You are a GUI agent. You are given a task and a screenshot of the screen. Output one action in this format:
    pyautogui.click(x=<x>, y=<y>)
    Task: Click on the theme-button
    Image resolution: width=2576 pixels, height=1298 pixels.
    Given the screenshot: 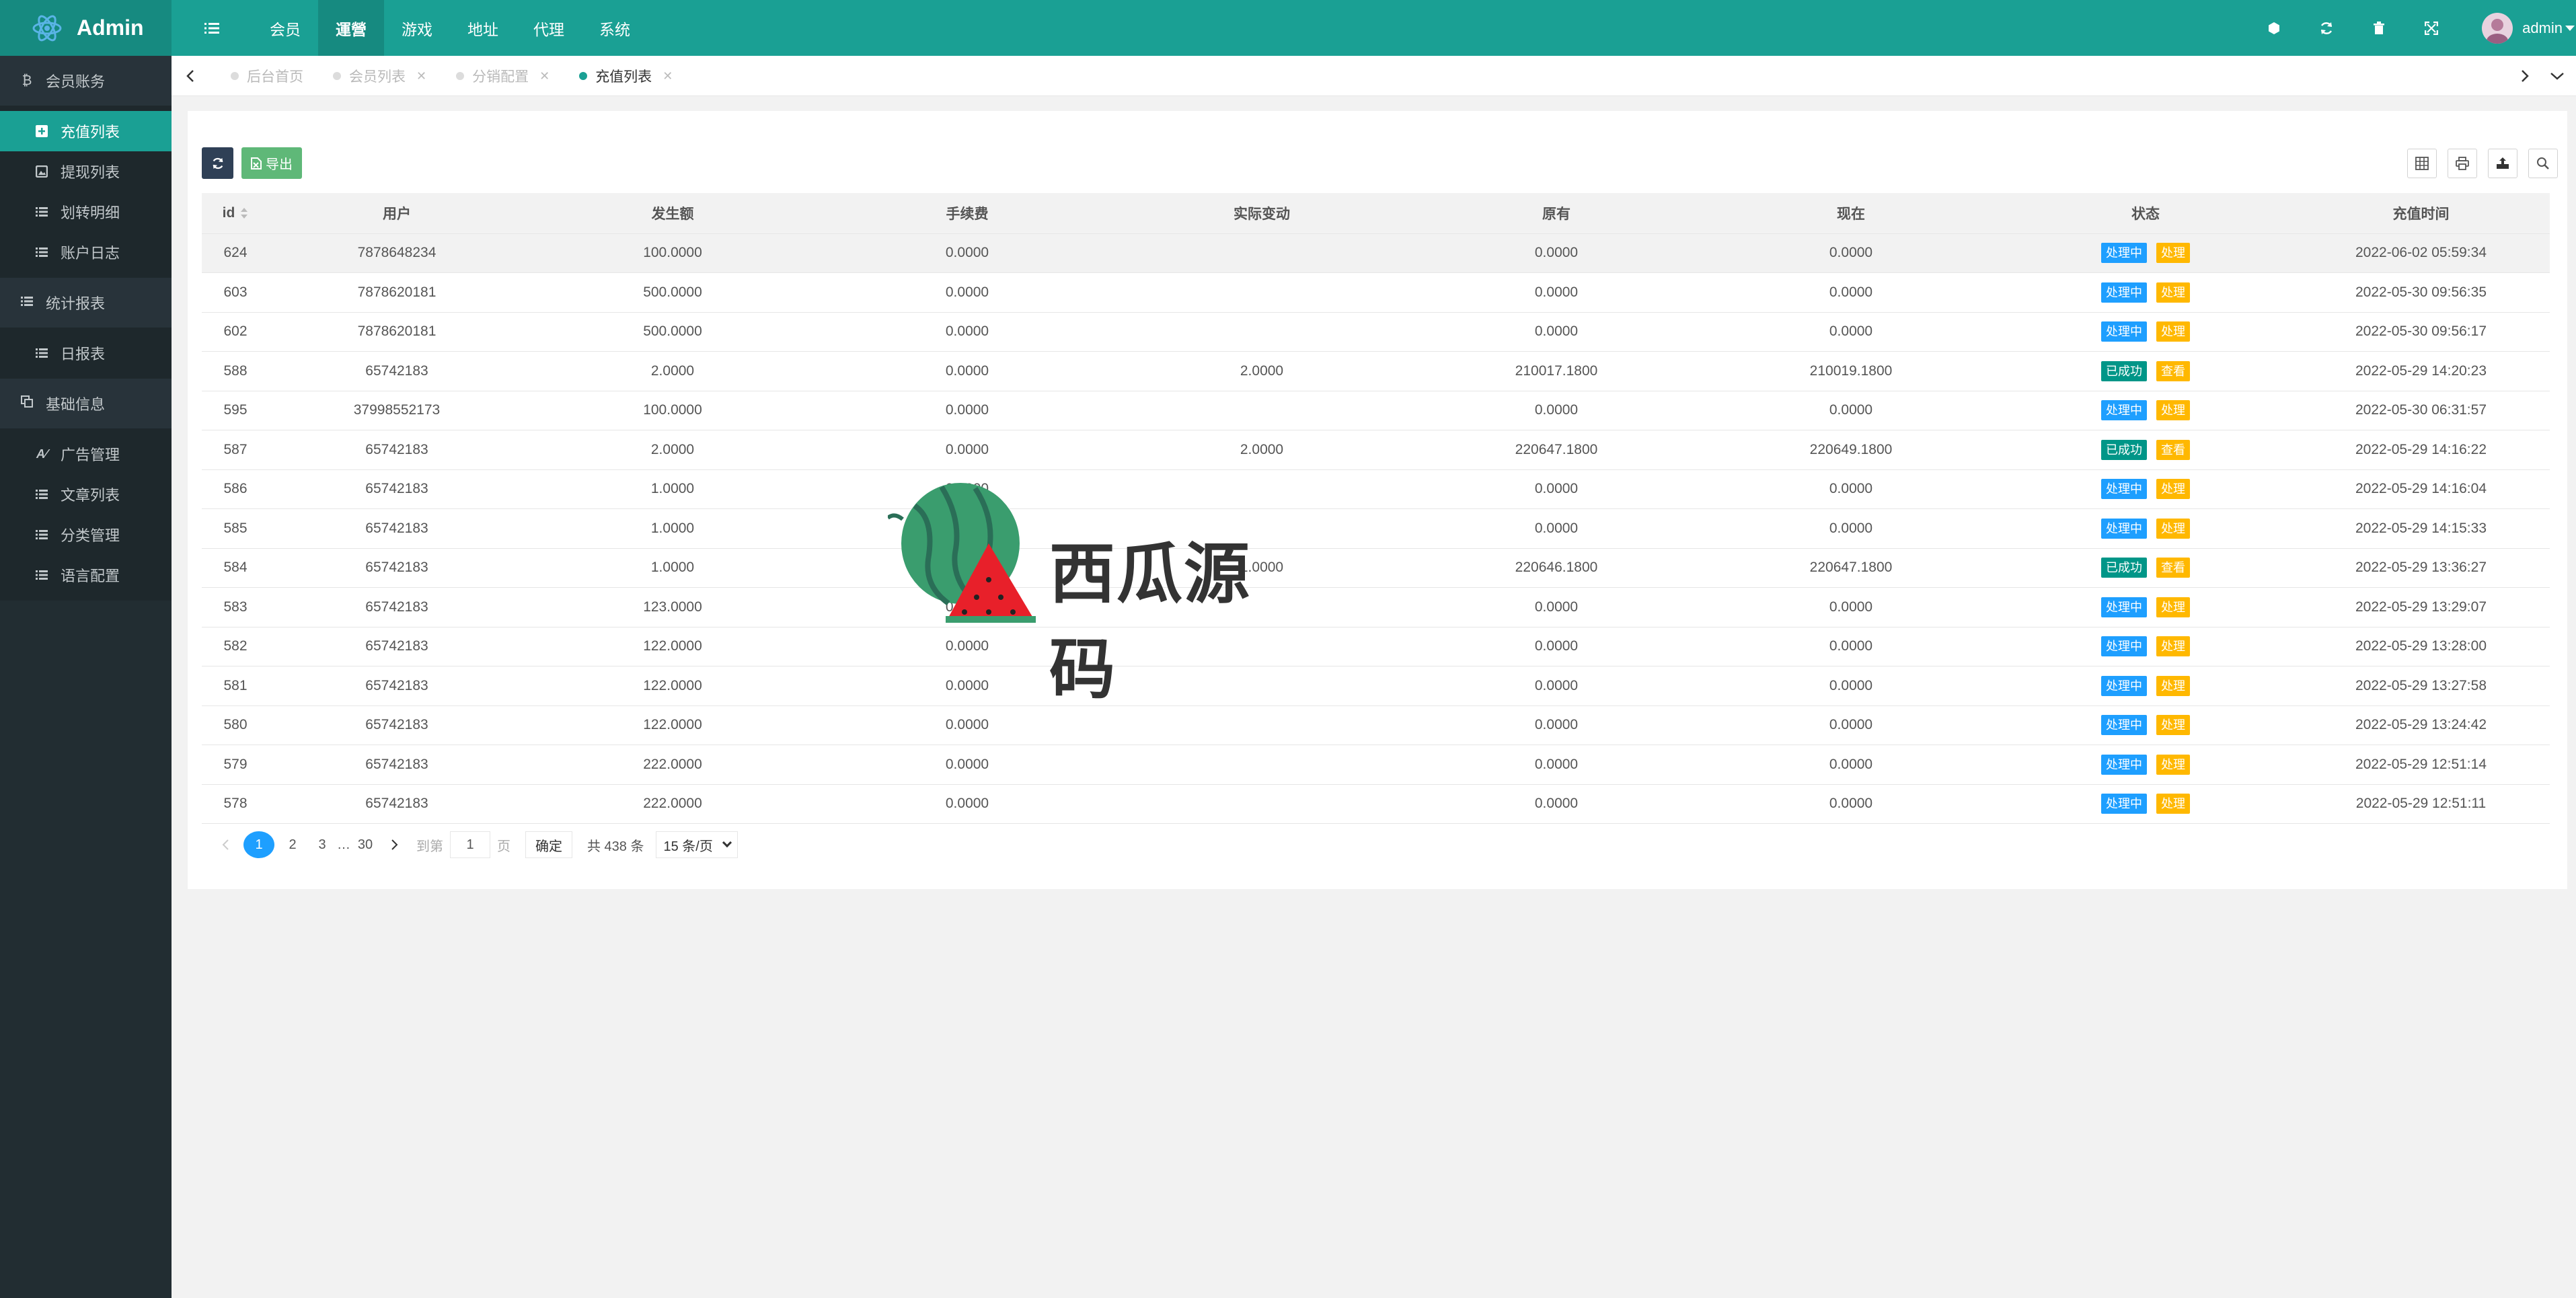 What is the action you would take?
    pyautogui.click(x=2274, y=28)
    